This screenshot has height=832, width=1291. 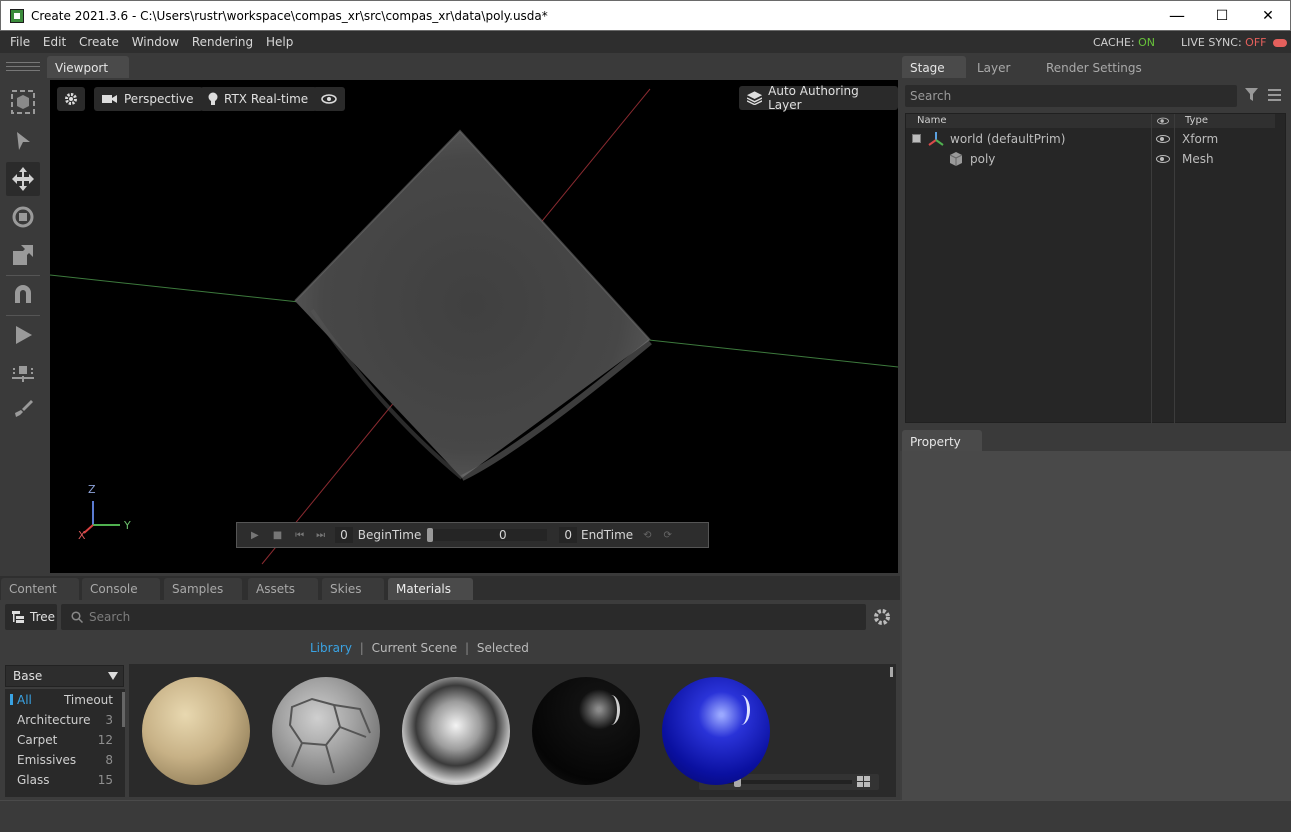 I want to click on search-icon, so click(x=77, y=617).